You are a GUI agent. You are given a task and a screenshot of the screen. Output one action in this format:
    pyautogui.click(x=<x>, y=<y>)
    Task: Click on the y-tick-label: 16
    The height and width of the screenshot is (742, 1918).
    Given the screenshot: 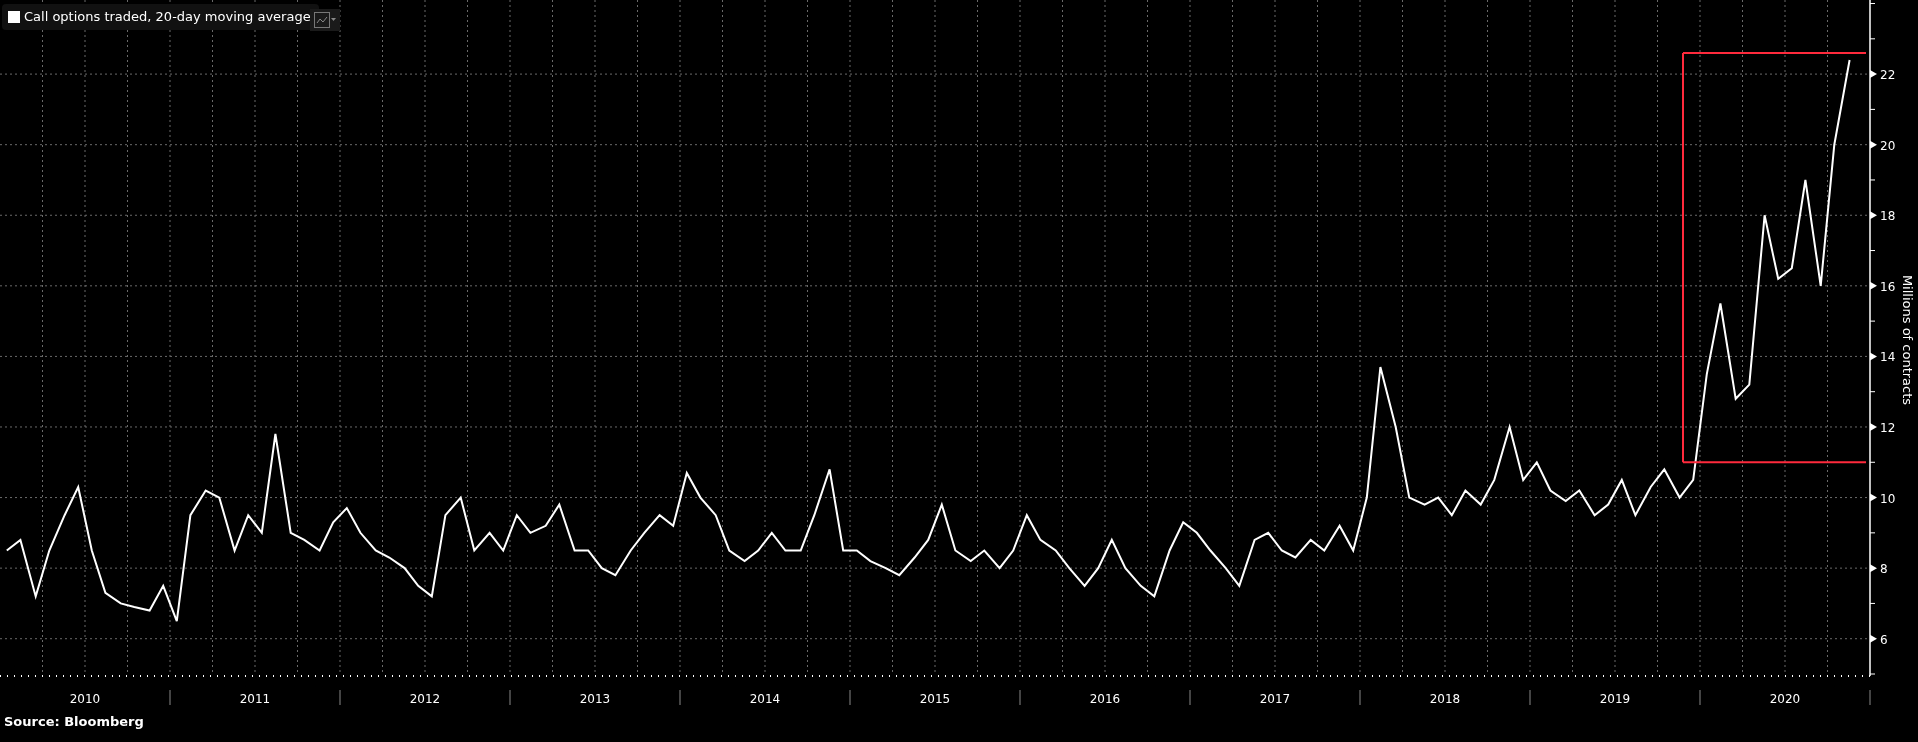 What is the action you would take?
    pyautogui.click(x=1888, y=286)
    